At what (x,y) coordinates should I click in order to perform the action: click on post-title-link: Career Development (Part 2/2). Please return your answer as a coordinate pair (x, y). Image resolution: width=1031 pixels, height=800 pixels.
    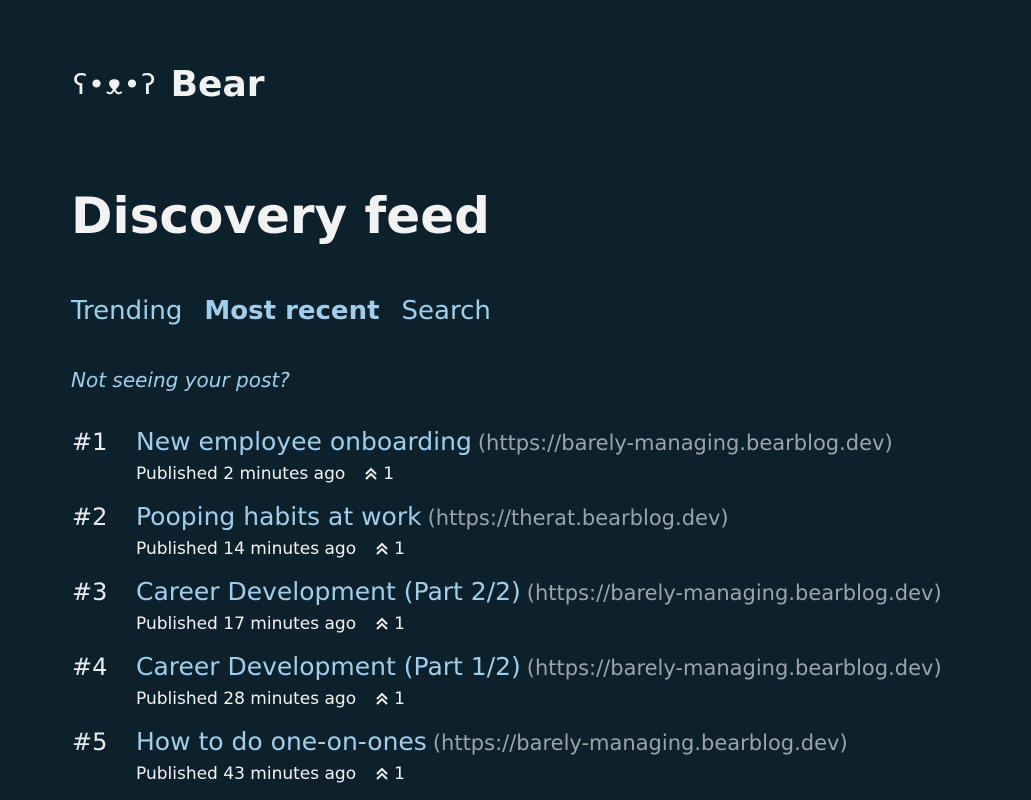
    Looking at the image, I should click on (328, 591).